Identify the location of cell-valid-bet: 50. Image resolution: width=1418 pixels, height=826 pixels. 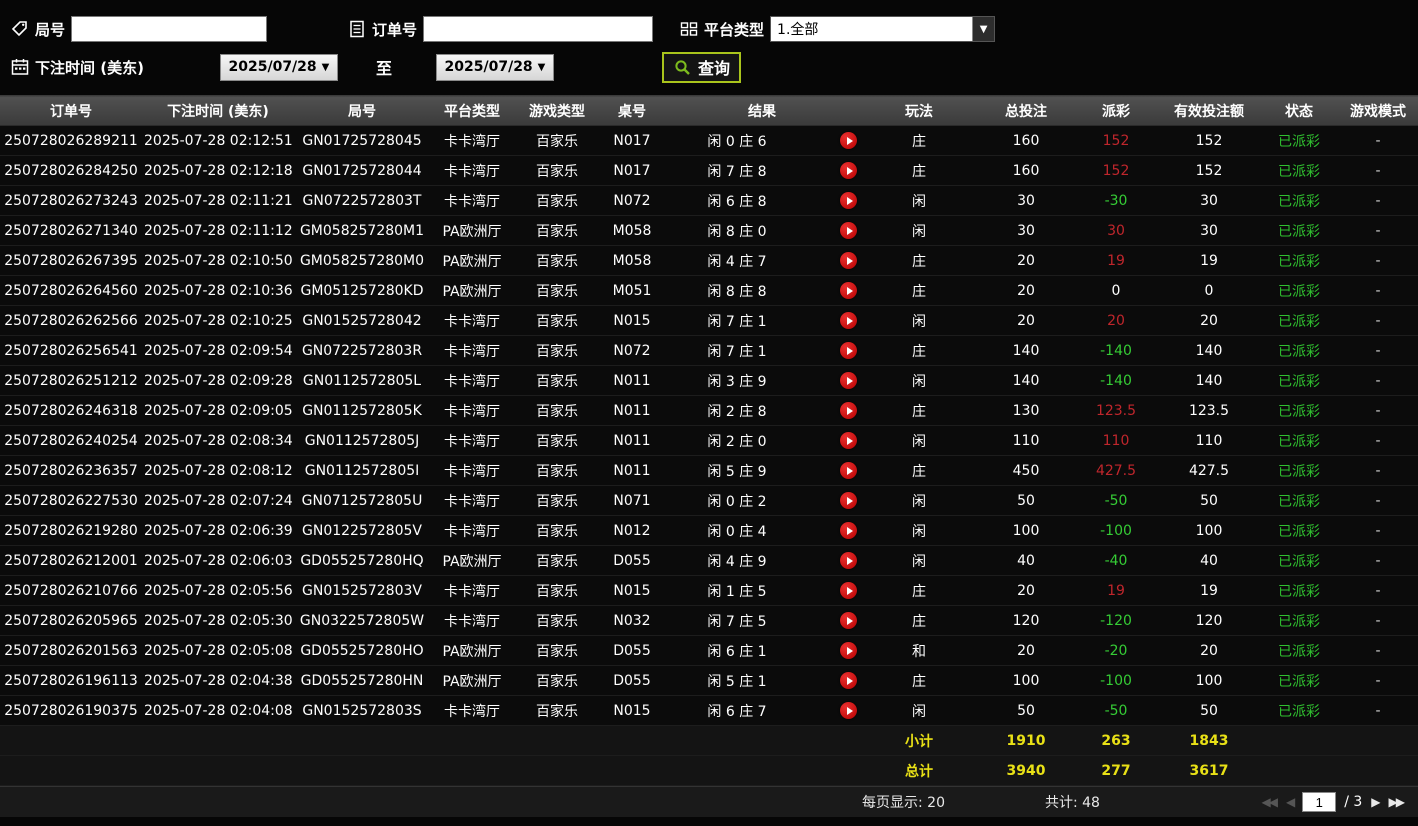
(1209, 500).